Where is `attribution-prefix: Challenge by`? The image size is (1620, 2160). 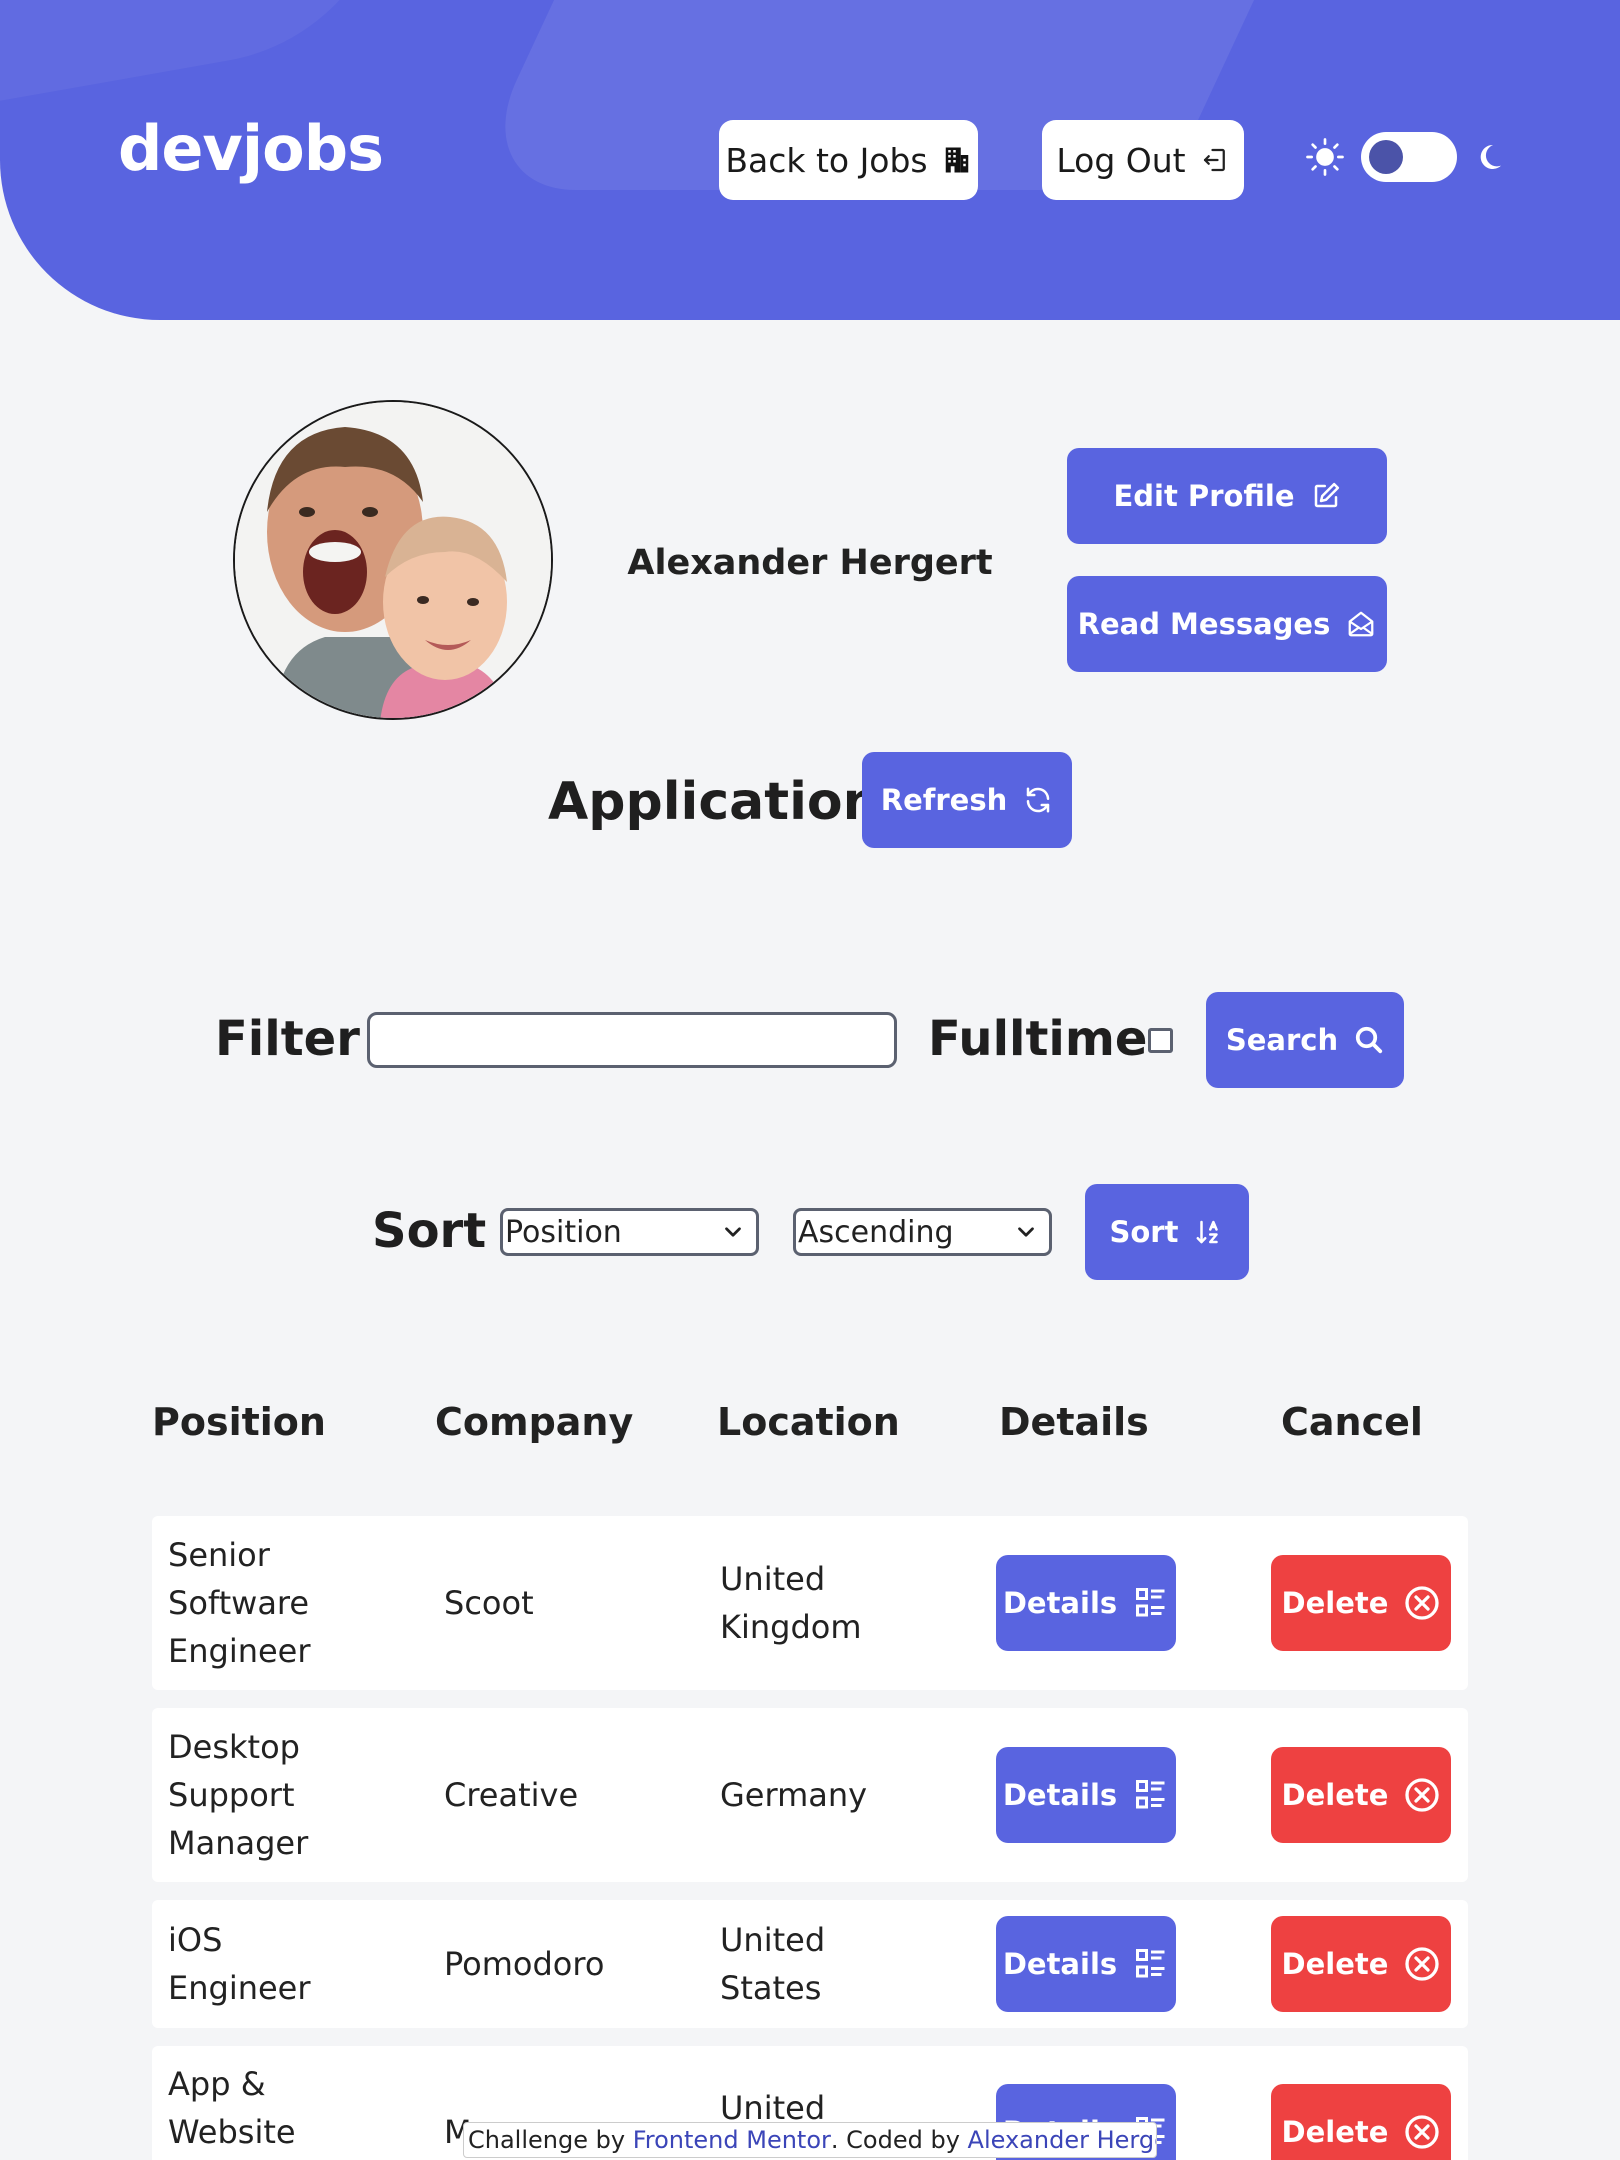
attribution-prefix: Challenge by is located at coordinates (547, 2140).